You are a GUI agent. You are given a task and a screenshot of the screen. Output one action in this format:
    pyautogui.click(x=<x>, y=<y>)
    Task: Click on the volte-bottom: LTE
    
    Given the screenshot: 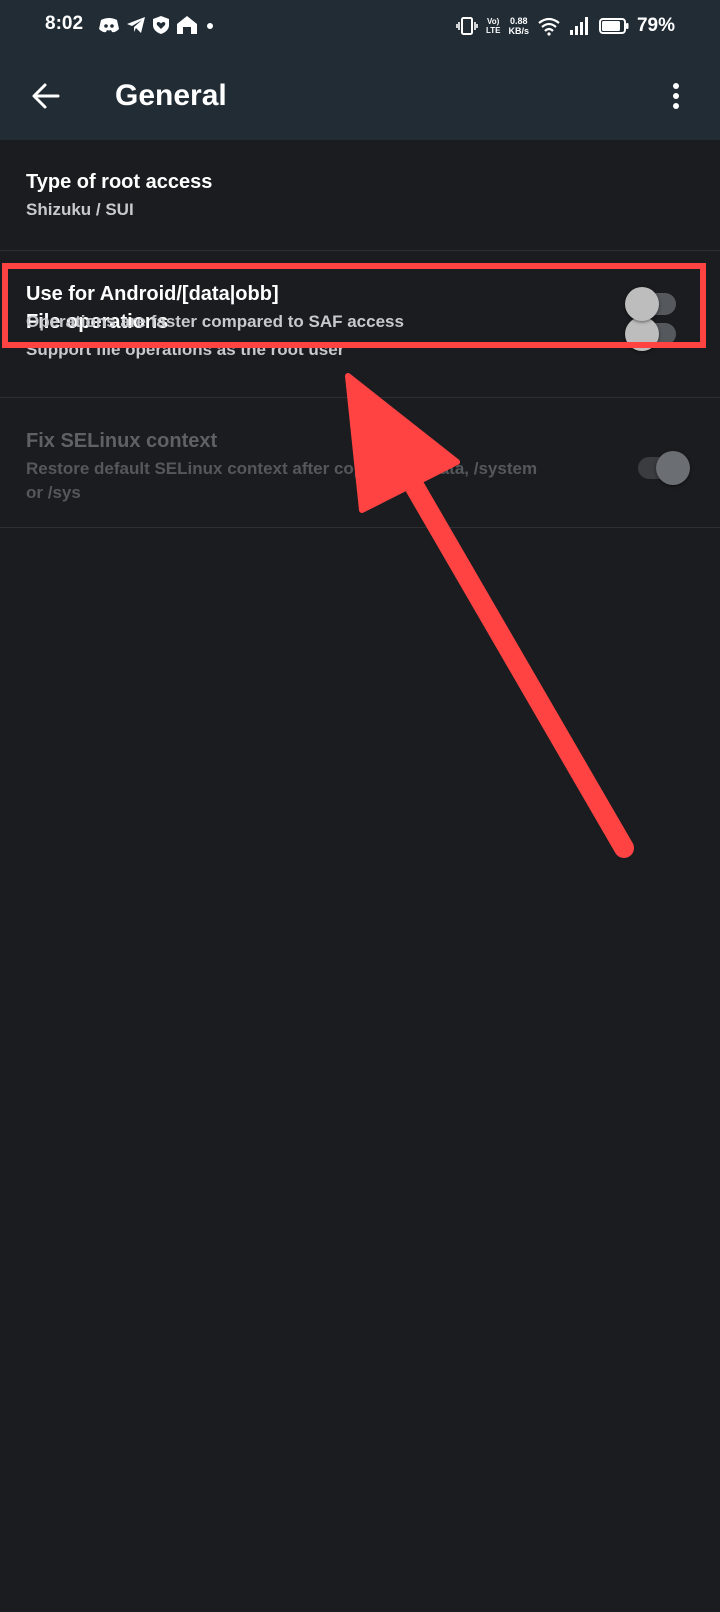 What is the action you would take?
    pyautogui.click(x=493, y=30)
    